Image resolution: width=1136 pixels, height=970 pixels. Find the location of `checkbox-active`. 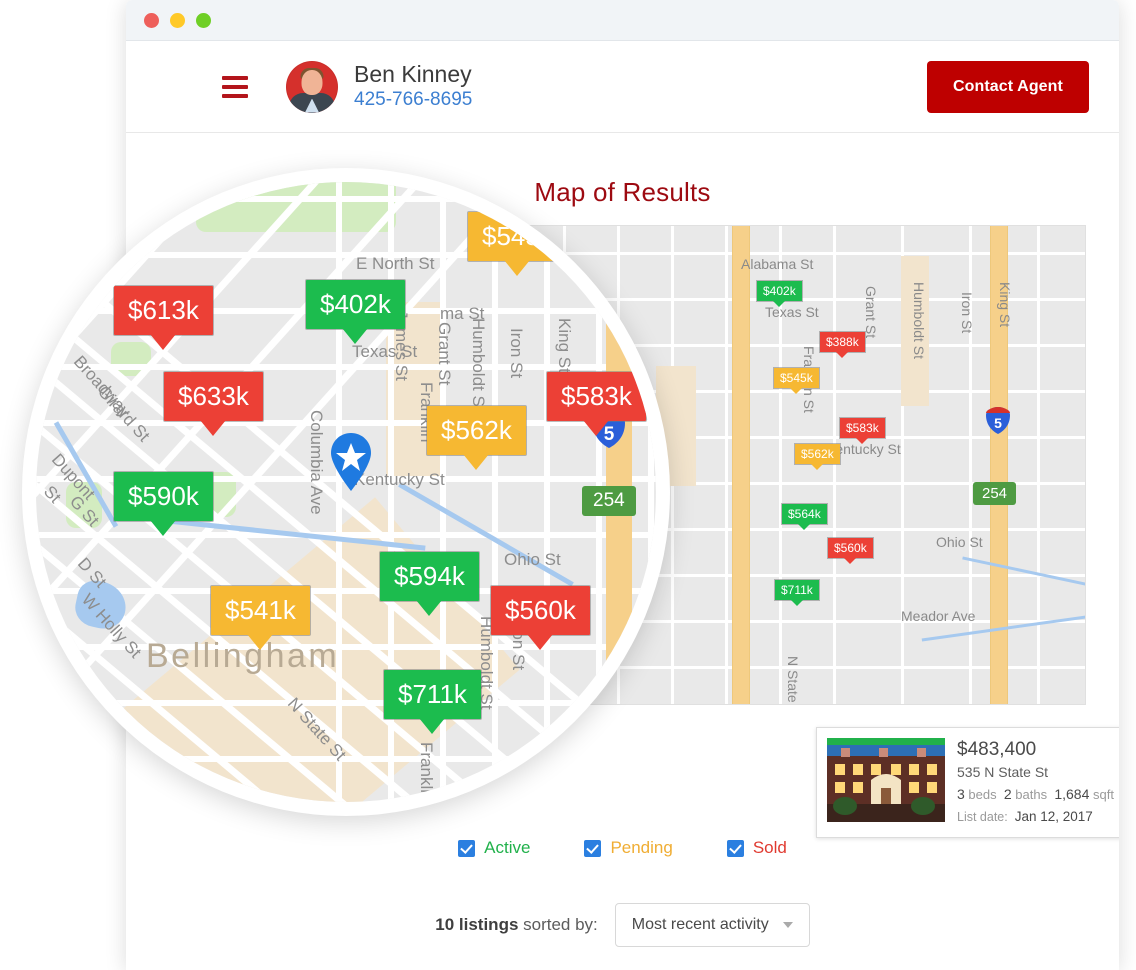

checkbox-active is located at coordinates (467, 848).